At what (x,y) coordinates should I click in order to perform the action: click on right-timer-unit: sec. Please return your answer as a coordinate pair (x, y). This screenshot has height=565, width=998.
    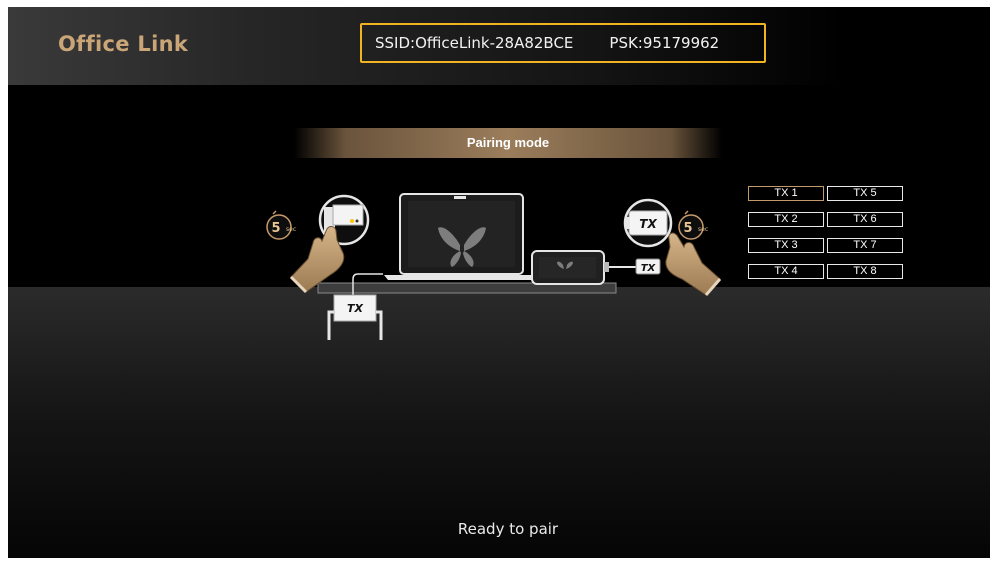
    Looking at the image, I should click on (703, 229).